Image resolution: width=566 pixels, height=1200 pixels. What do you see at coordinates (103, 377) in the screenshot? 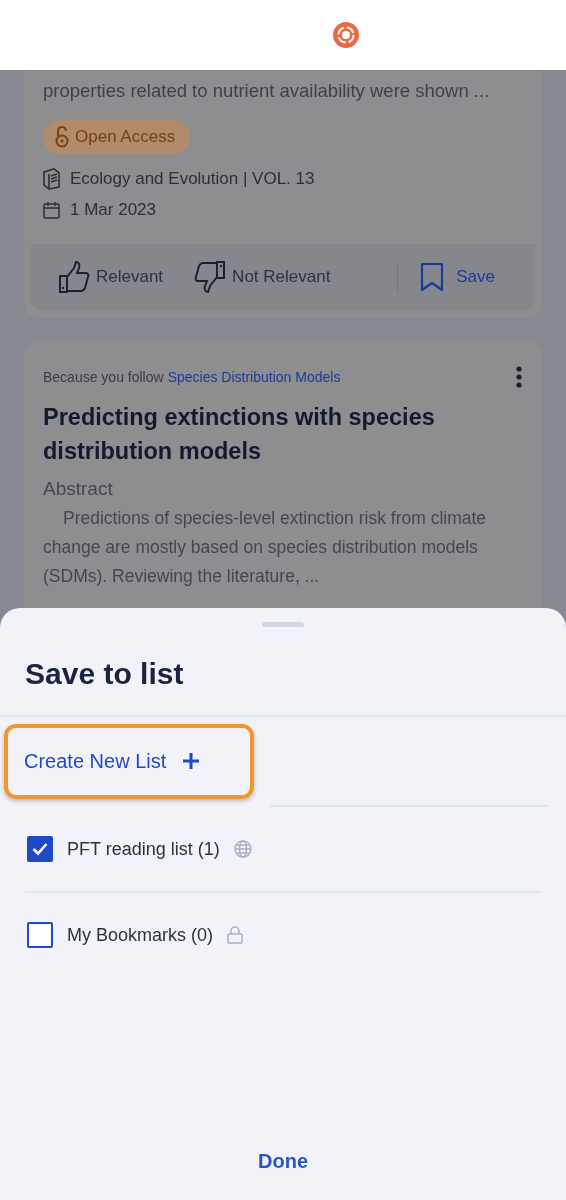
I see `follow-reason: Because you follow` at bounding box center [103, 377].